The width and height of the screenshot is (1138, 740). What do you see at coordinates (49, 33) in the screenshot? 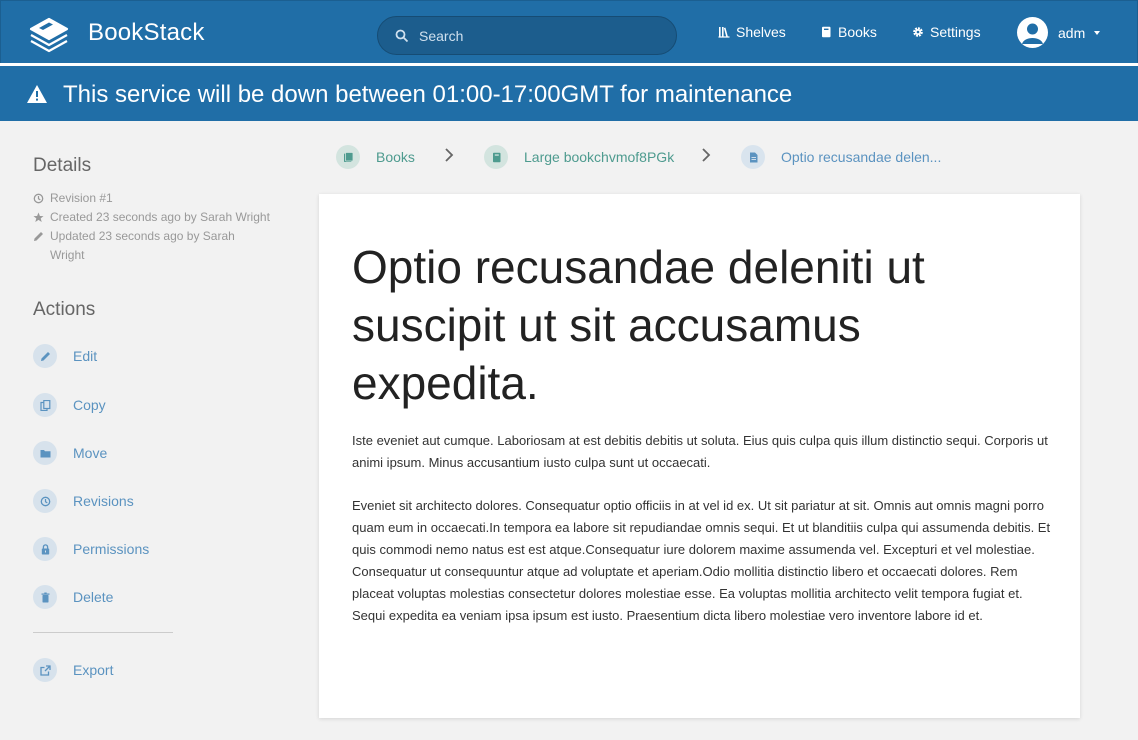
I see `bookstack-logo-icon` at bounding box center [49, 33].